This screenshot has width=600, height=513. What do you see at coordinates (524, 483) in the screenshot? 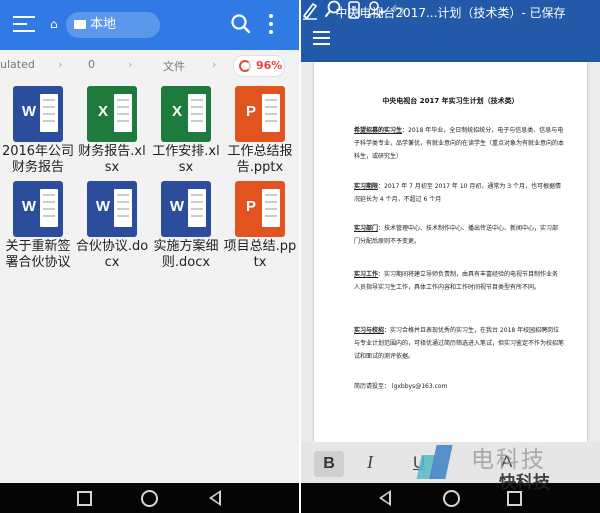
I see `watermark-subtext: 快科技` at bounding box center [524, 483].